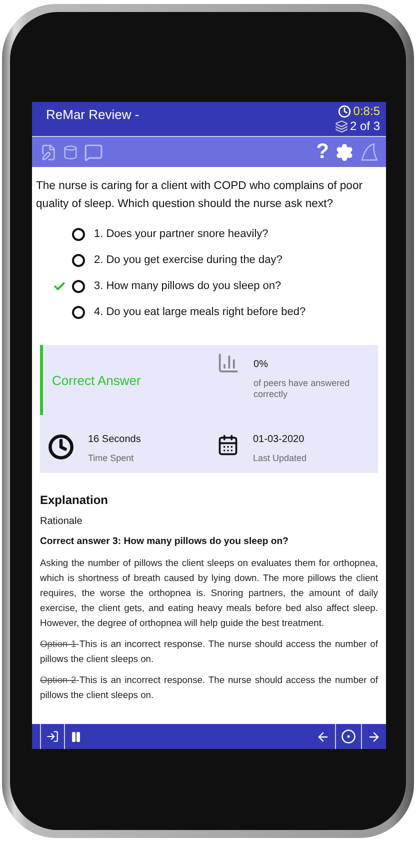  Describe the element at coordinates (365, 126) in the screenshot. I see `question-counter: 2 of 3` at that location.